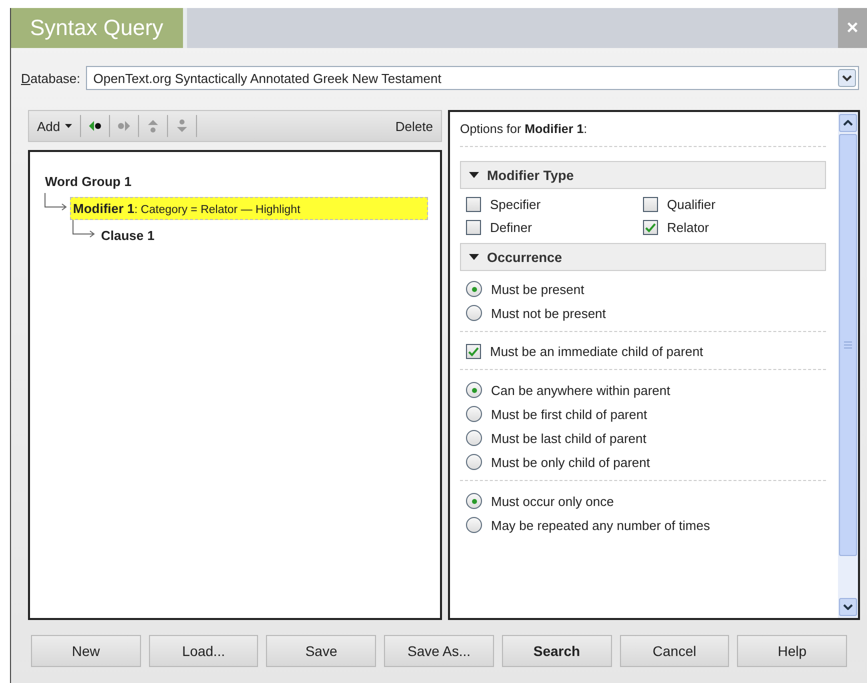  Describe the element at coordinates (414, 126) in the screenshot. I see `delete-button: Delete` at that location.